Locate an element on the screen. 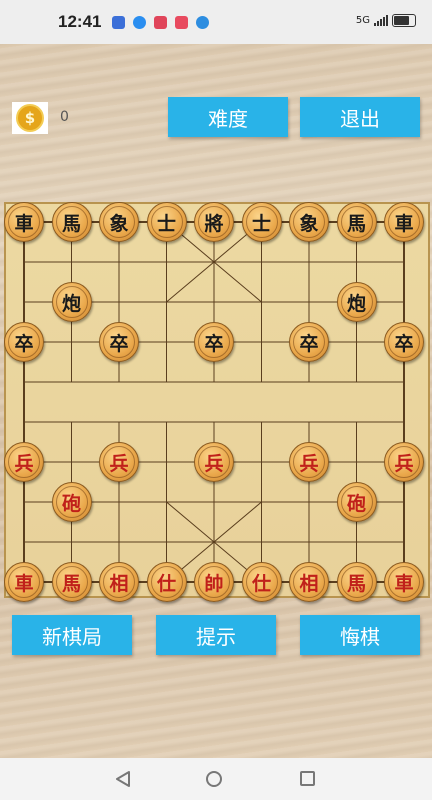 The height and width of the screenshot is (800, 432). chat-notification-icon is located at coordinates (139, 22).